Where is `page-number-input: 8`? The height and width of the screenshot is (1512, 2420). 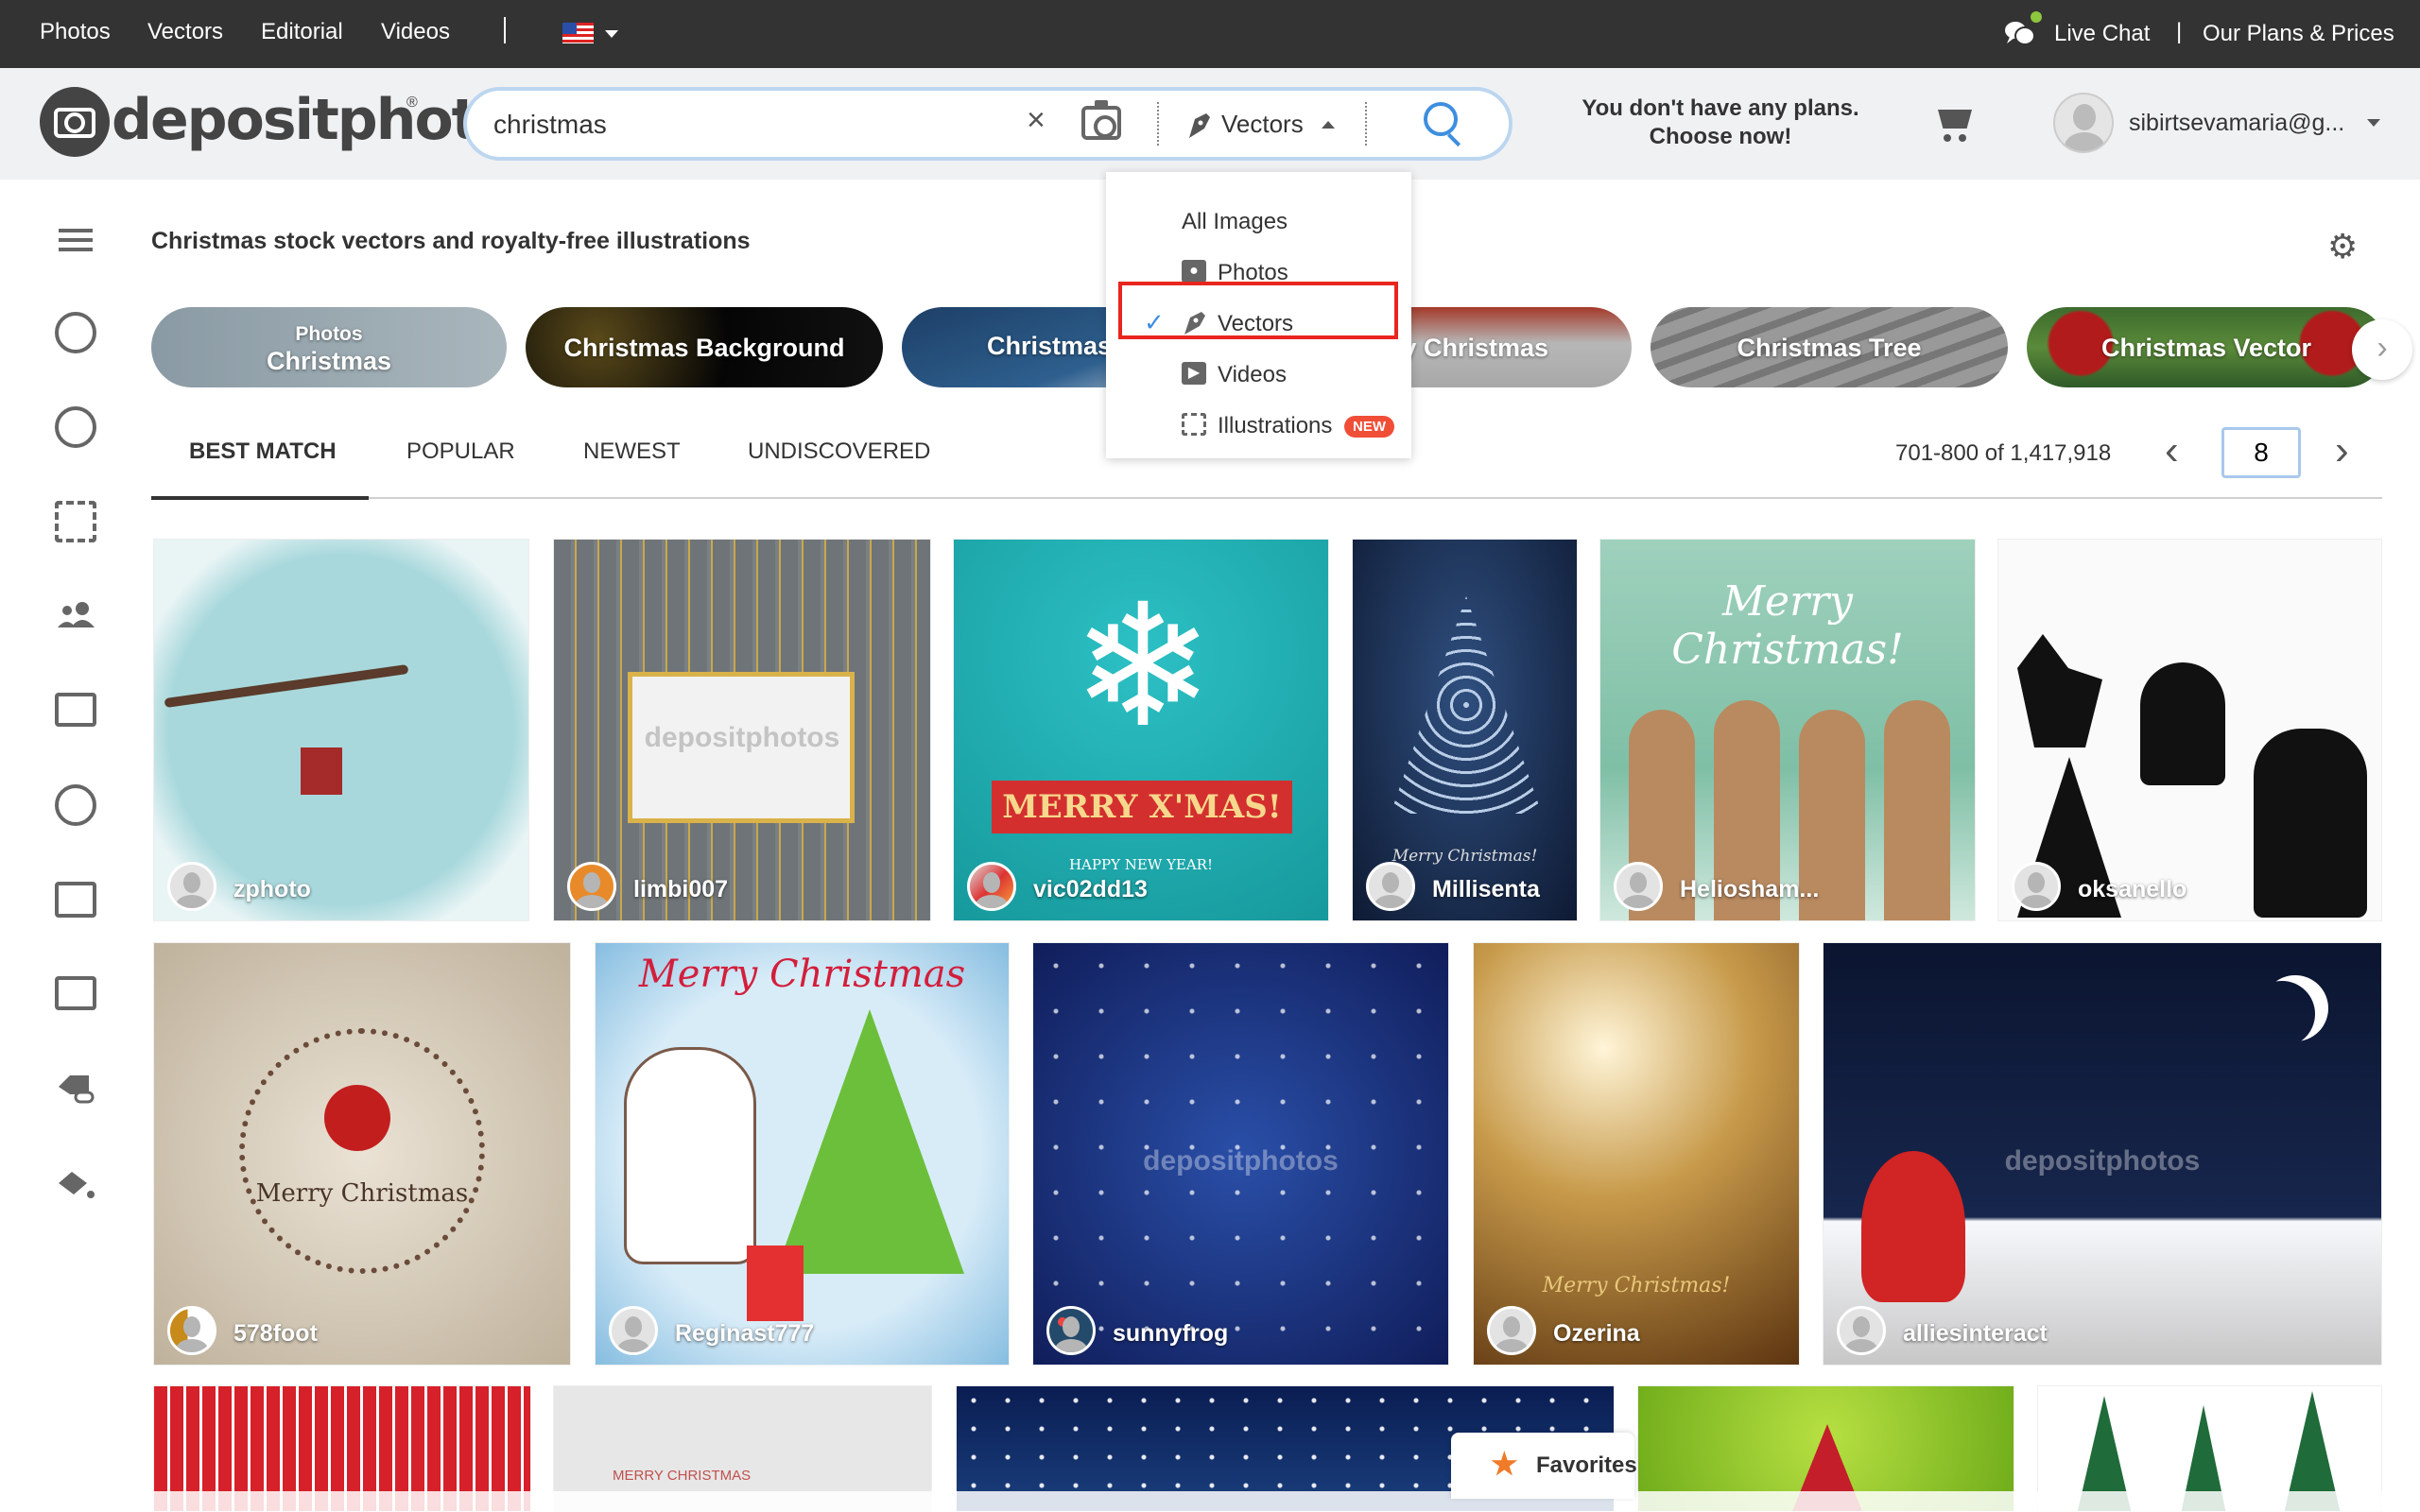 page-number-input: 8 is located at coordinates (2261, 452).